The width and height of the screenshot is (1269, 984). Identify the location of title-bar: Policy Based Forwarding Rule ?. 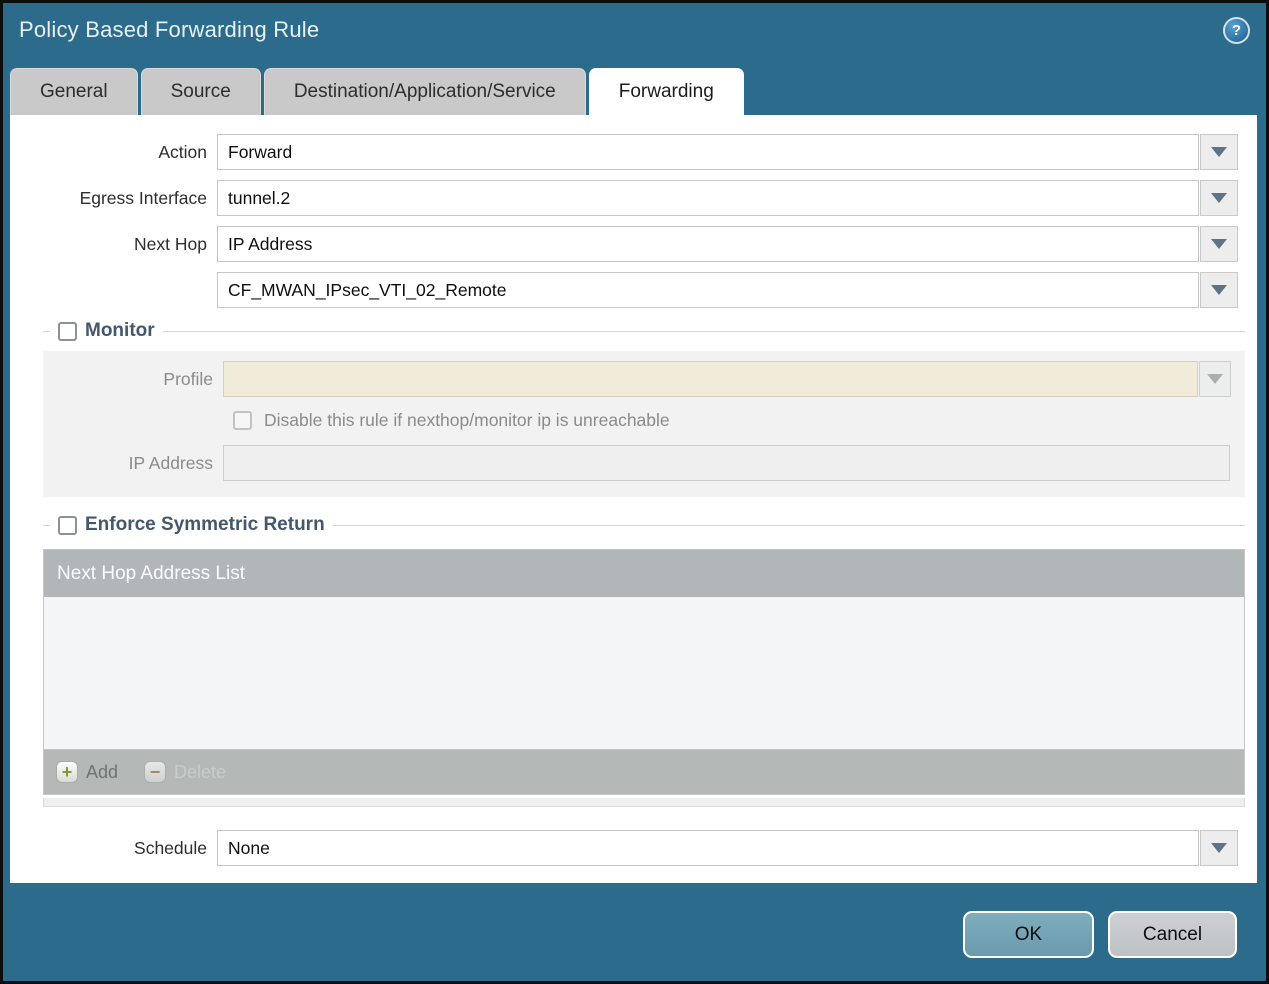
(634, 35).